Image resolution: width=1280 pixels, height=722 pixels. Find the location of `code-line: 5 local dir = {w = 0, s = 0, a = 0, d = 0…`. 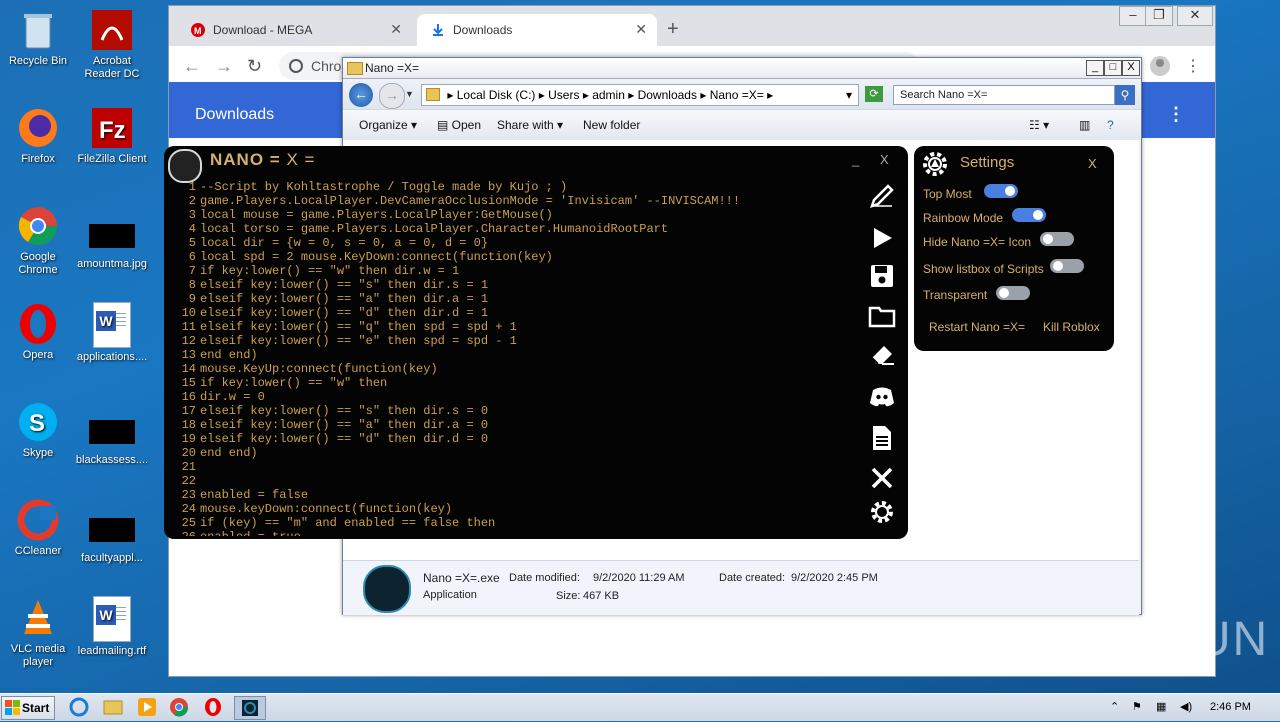

code-line: 5 local dir = {w = 0, s = 0, a = 0, d = 0… is located at coordinates (513, 243).